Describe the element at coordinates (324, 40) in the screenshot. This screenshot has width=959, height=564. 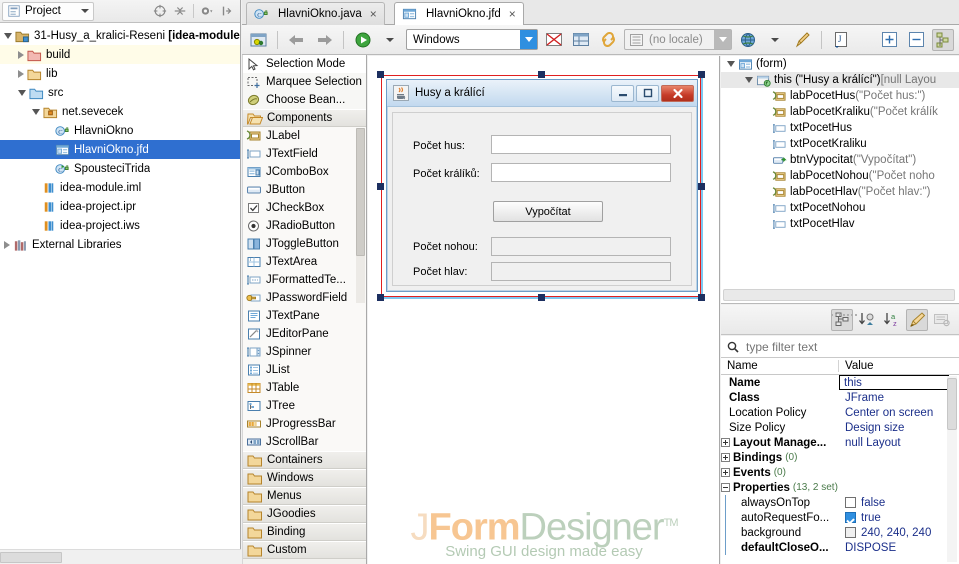
I see `redo-button` at that location.